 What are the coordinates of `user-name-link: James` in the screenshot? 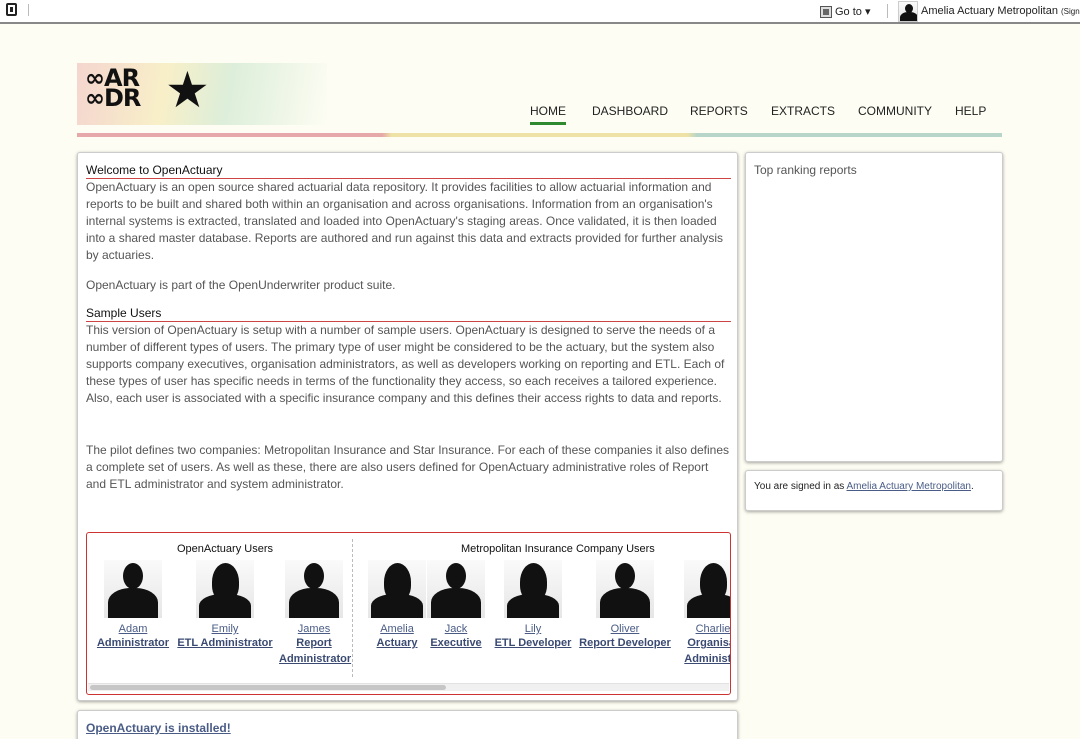 It's located at (314, 629).